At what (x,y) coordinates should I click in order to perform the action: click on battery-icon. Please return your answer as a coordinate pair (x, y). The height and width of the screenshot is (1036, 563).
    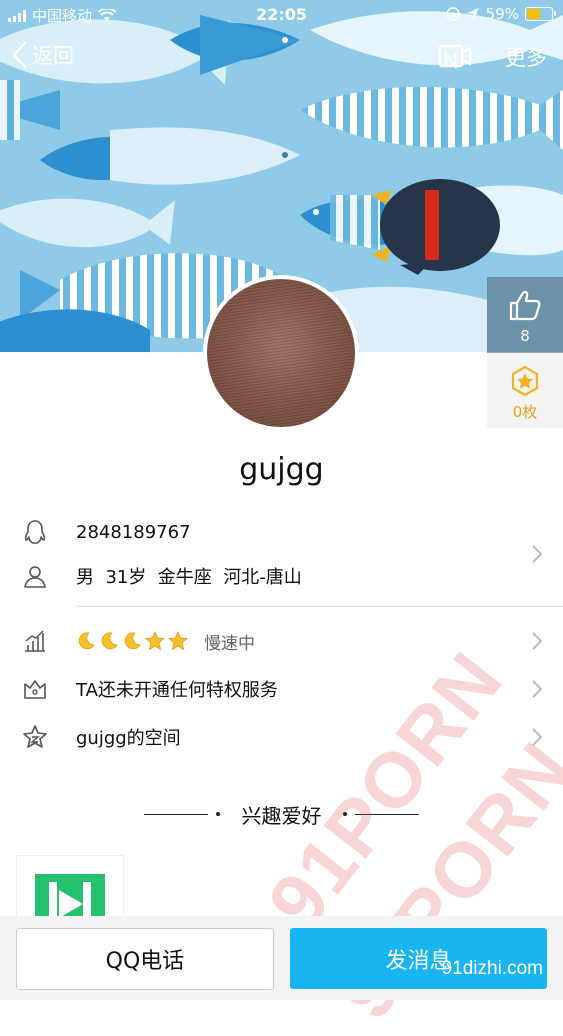
    Looking at the image, I should click on (540, 14).